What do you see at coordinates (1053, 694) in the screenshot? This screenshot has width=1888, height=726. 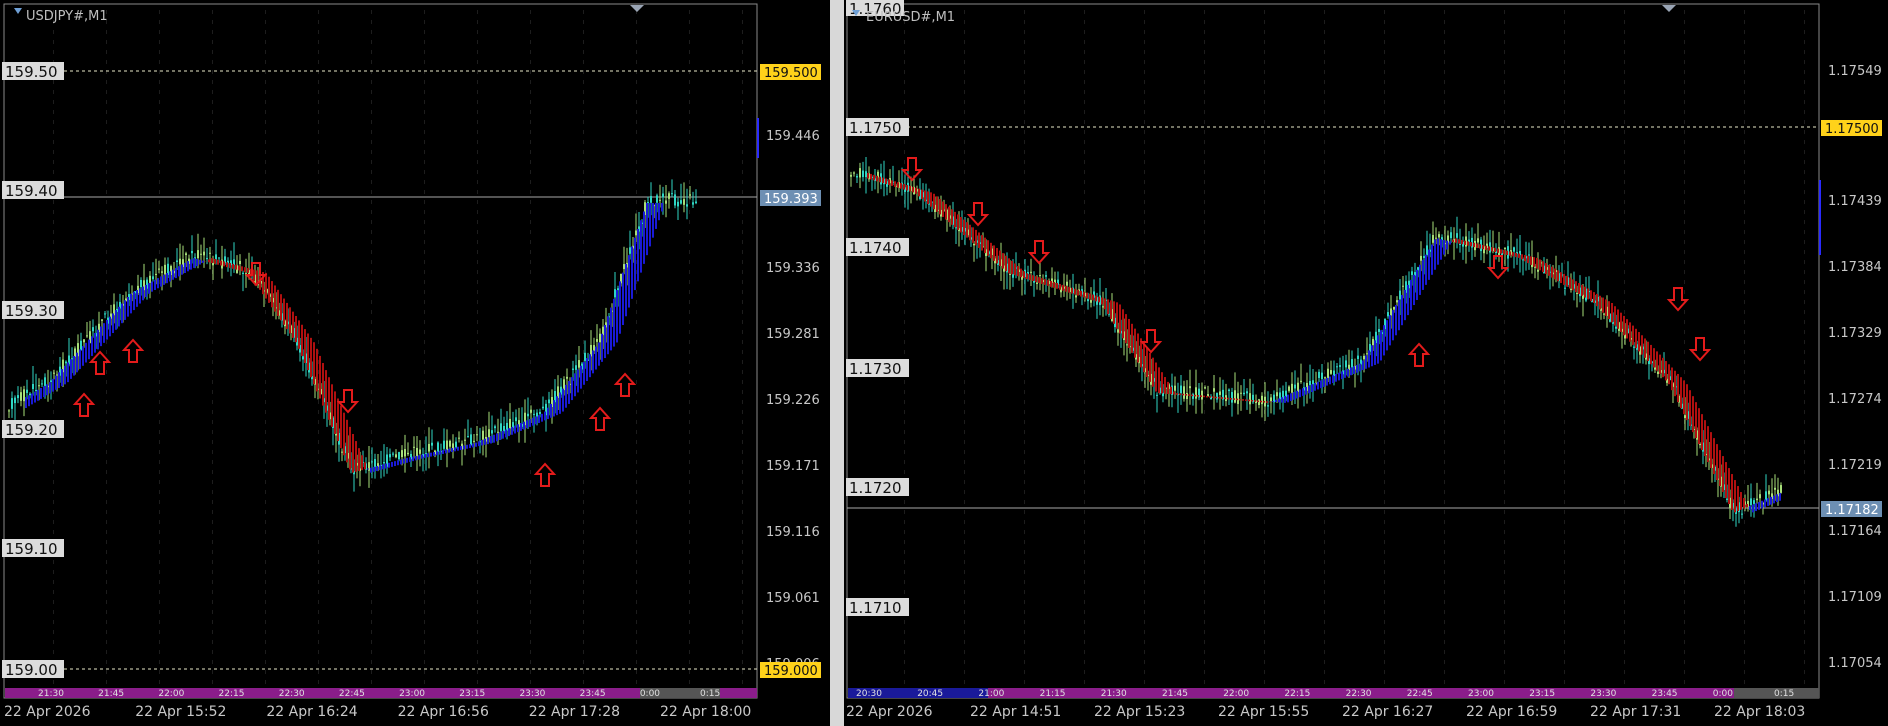 I see `session-time-label: 21:15` at bounding box center [1053, 694].